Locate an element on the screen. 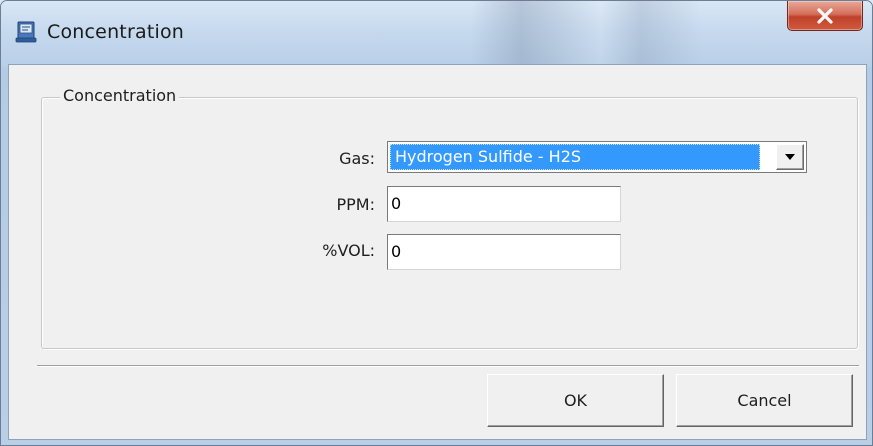 The width and height of the screenshot is (873, 446). close-button is located at coordinates (825, 16).